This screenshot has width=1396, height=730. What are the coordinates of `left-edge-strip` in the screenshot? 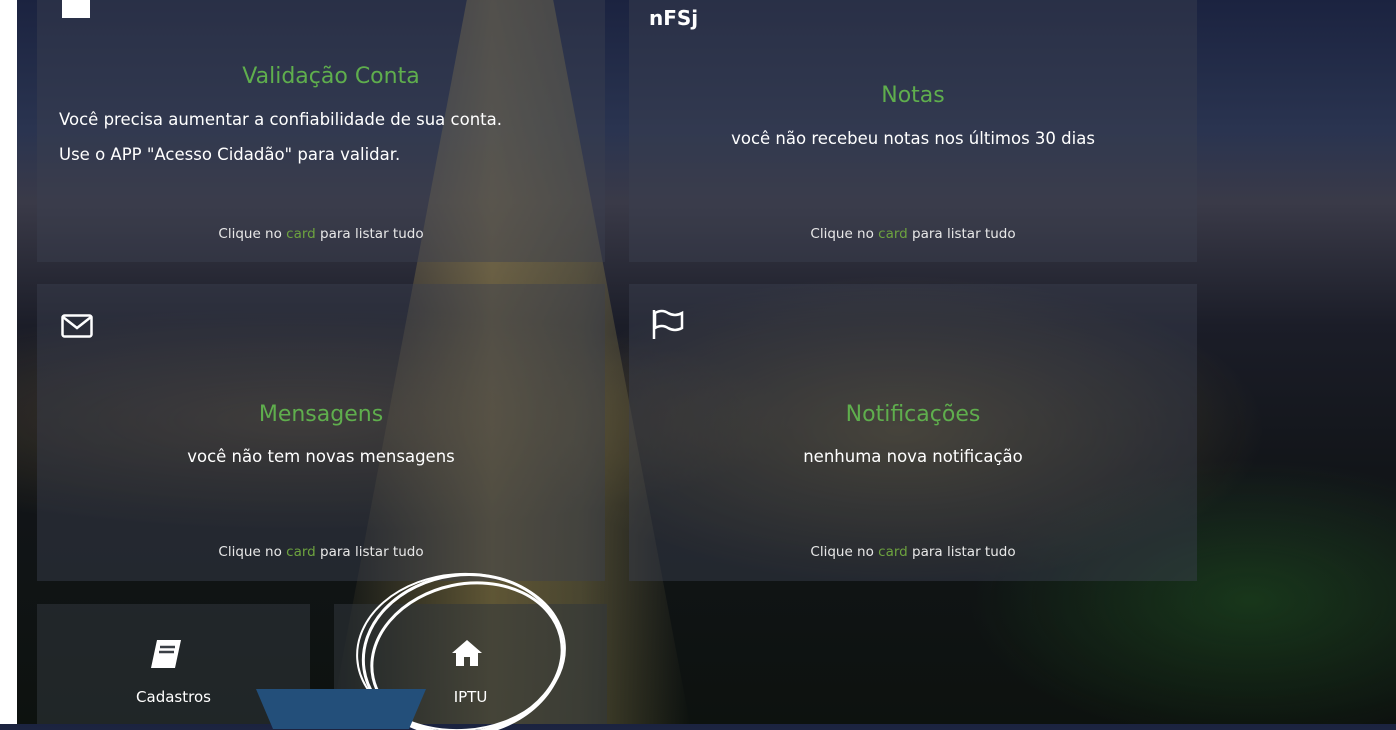 It's located at (8, 362).